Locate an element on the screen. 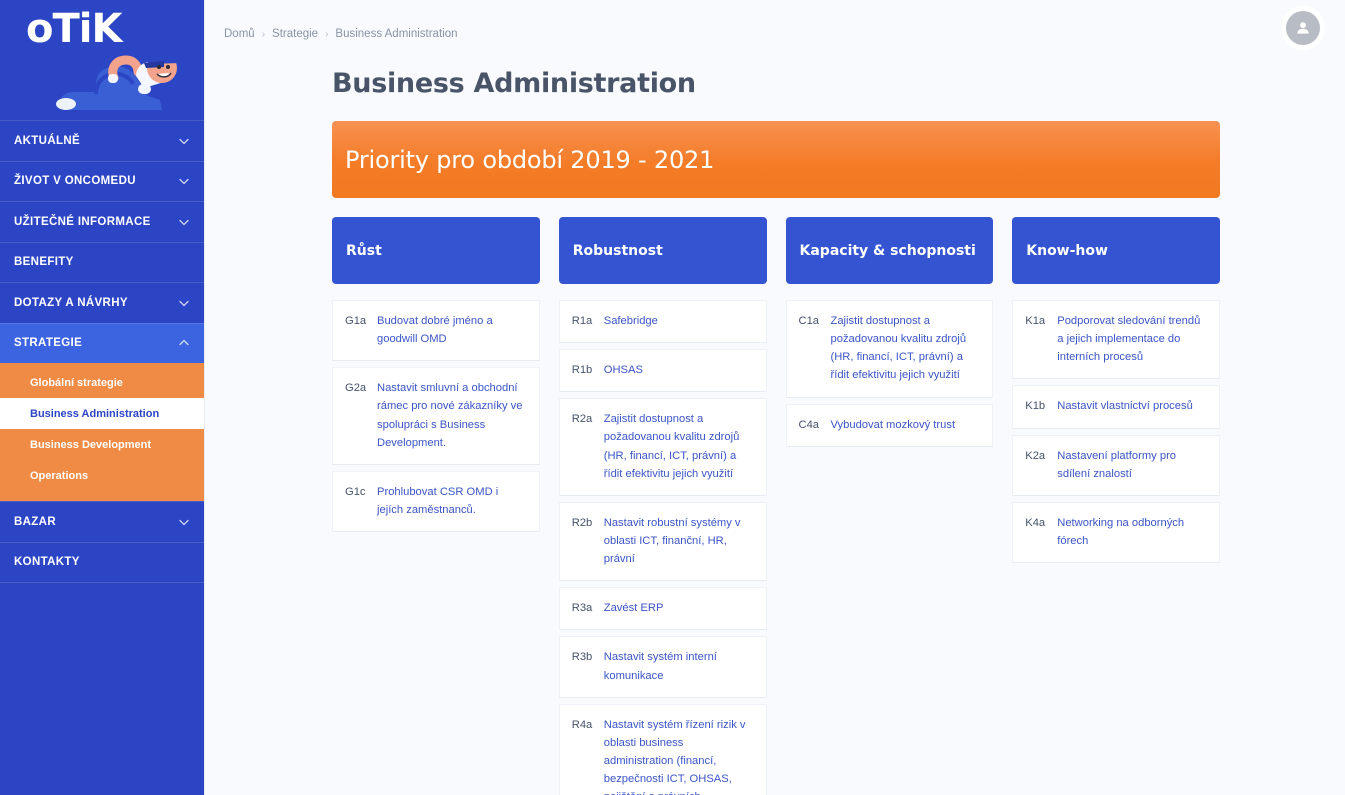 This screenshot has width=1345, height=795. card-code: K4a is located at coordinates (1035, 522).